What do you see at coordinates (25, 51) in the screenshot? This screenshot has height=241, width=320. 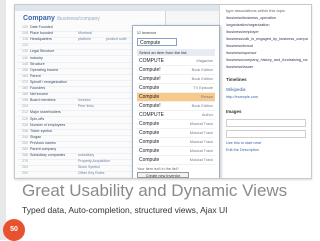 I see `row-number: 132` at bounding box center [25, 51].